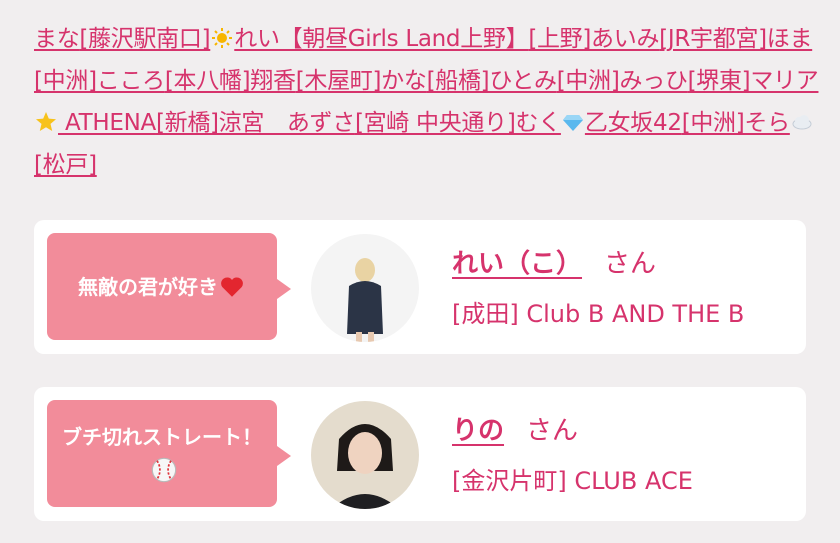 The height and width of the screenshot is (543, 840). What do you see at coordinates (736, 123) in the screenshot?
I see `cast-link: [中洲]そら` at bounding box center [736, 123].